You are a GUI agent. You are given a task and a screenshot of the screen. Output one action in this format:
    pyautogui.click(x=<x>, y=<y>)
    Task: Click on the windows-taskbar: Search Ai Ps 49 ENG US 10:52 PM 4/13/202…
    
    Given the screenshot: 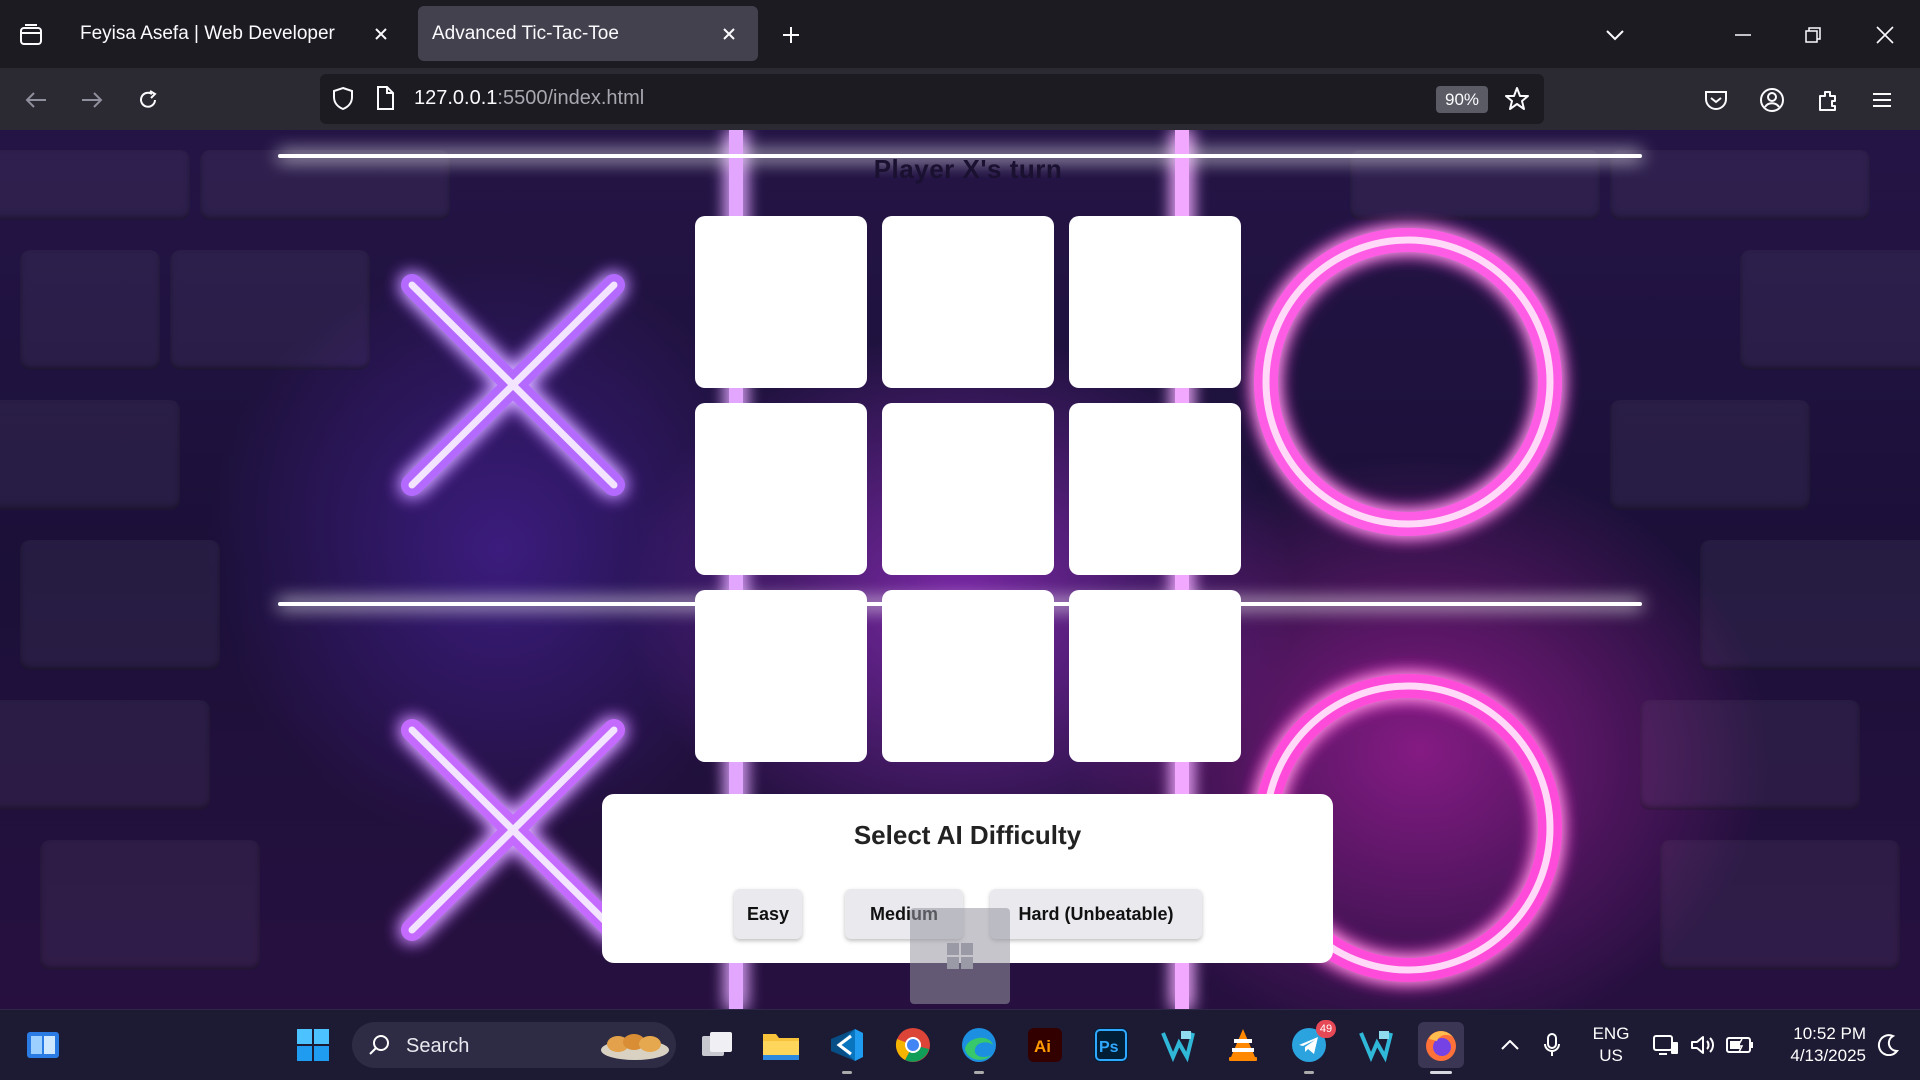 What is the action you would take?
    pyautogui.click(x=960, y=1044)
    